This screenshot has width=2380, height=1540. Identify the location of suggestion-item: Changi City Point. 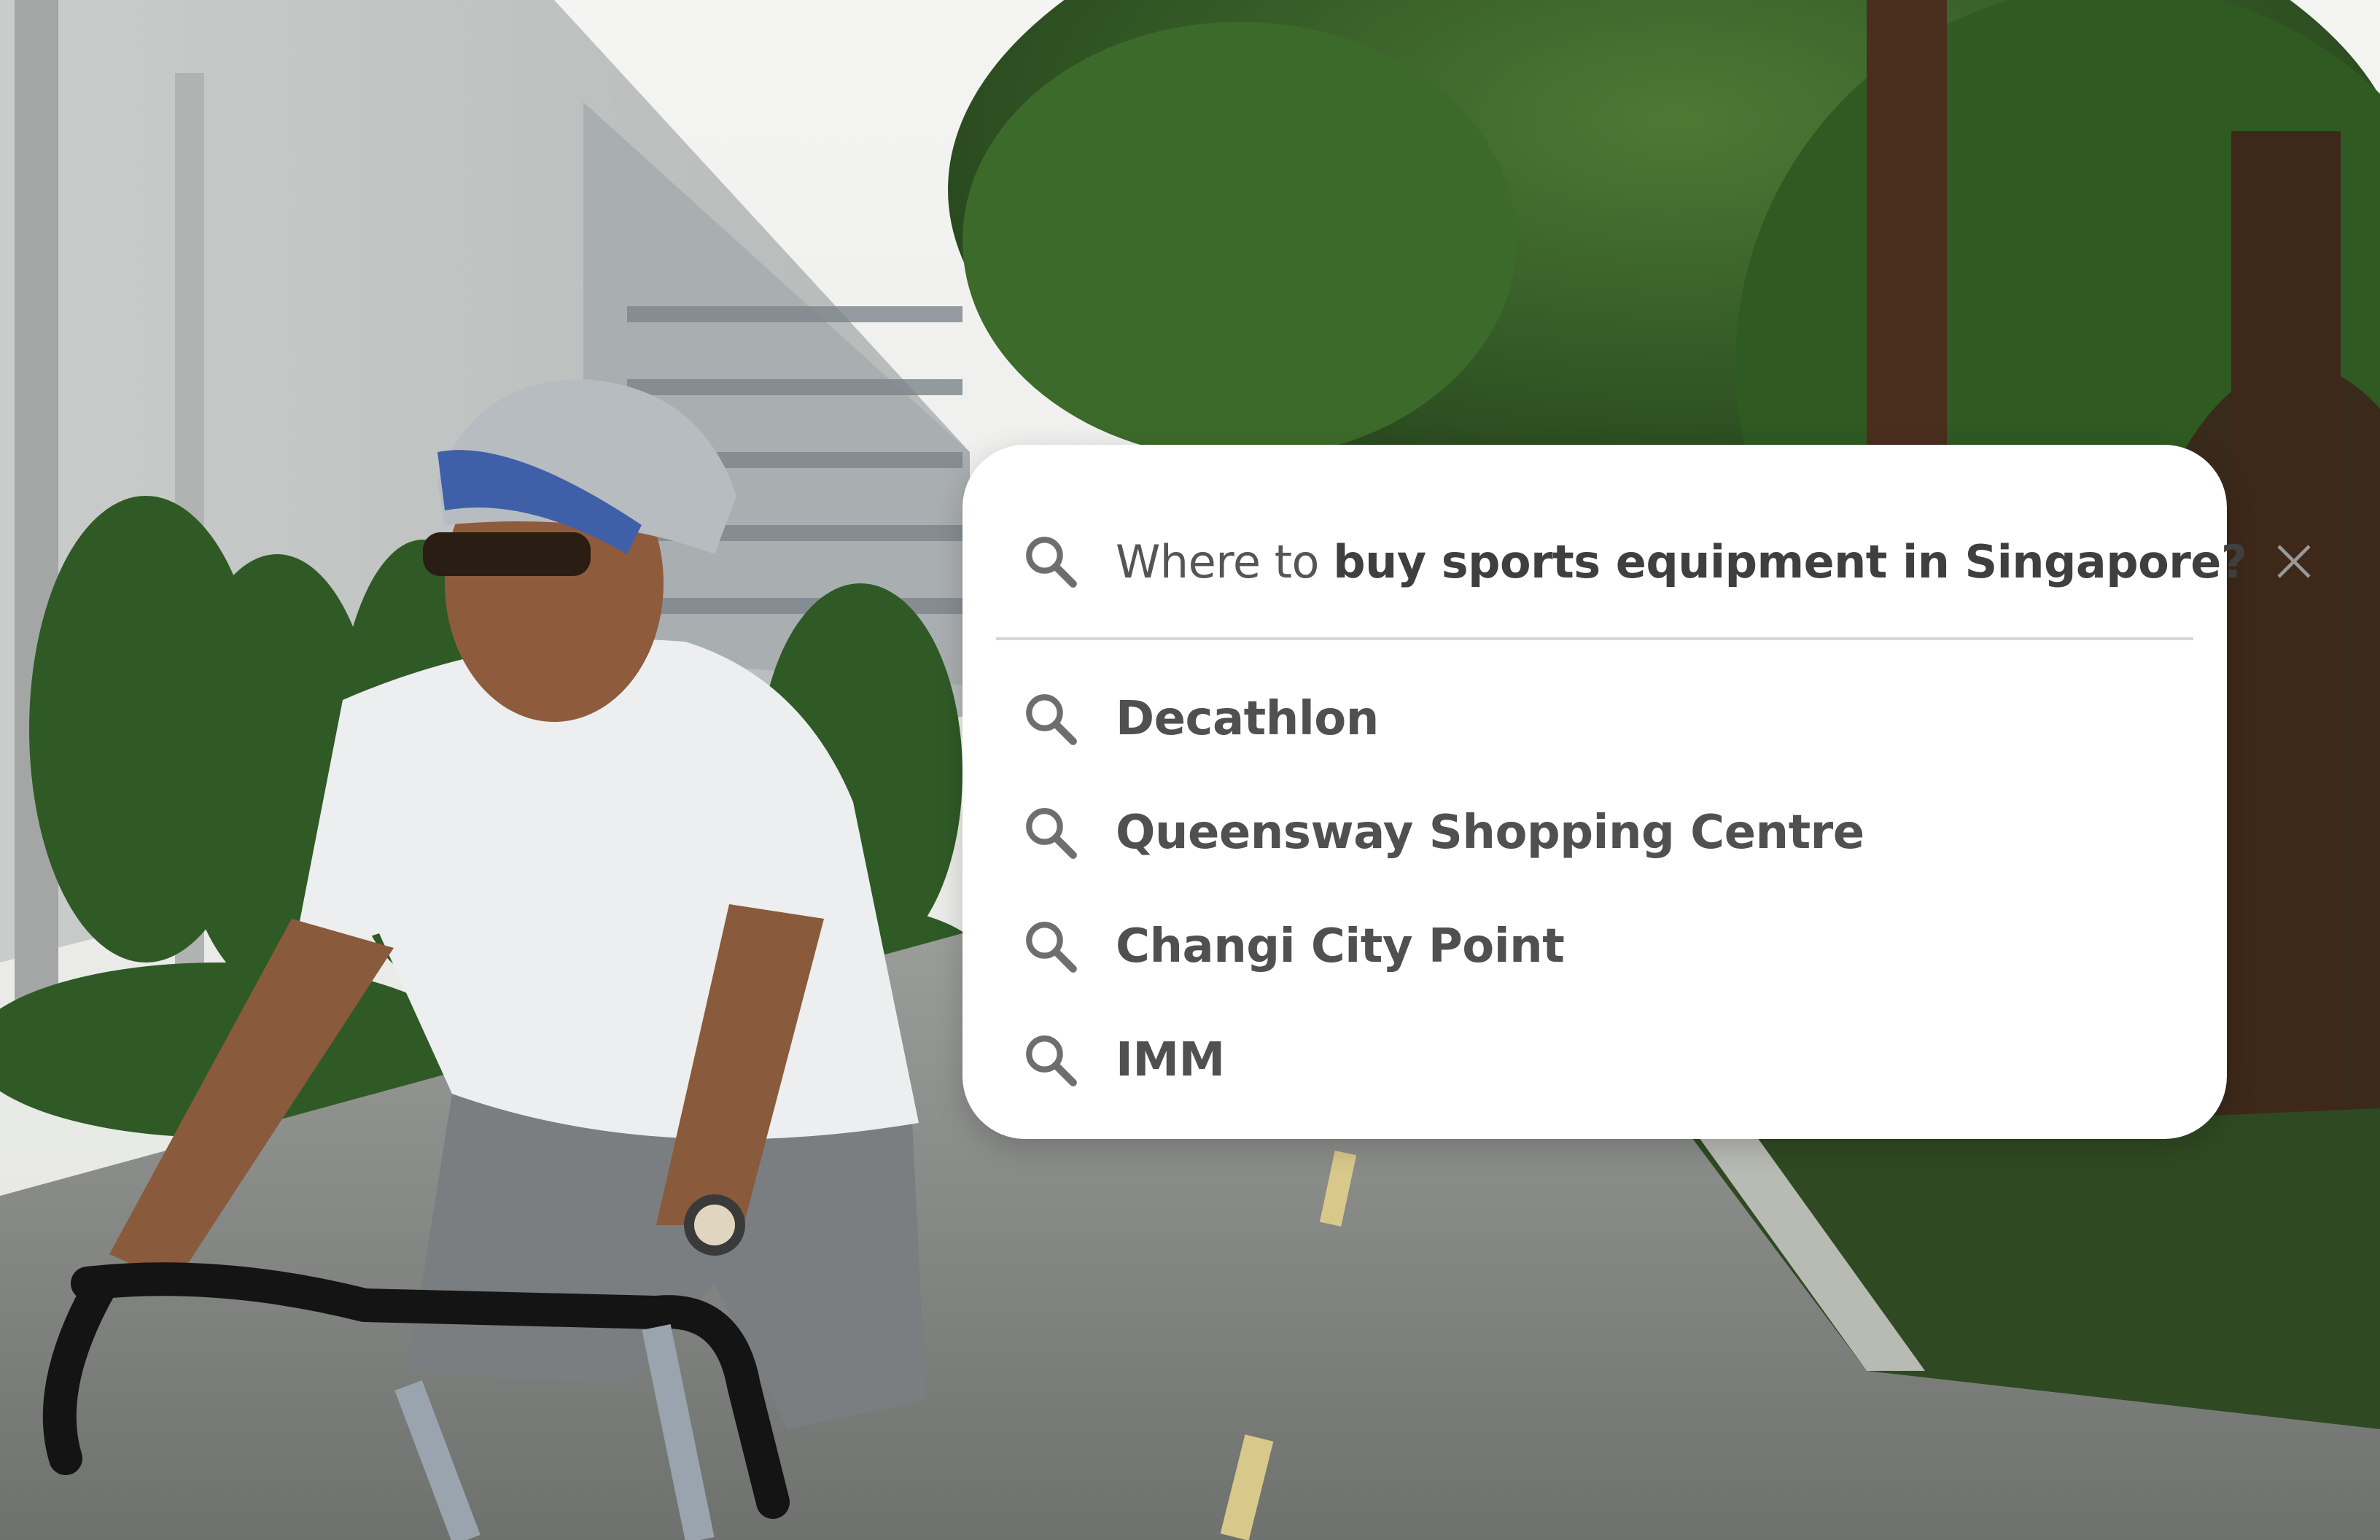
(1602, 946).